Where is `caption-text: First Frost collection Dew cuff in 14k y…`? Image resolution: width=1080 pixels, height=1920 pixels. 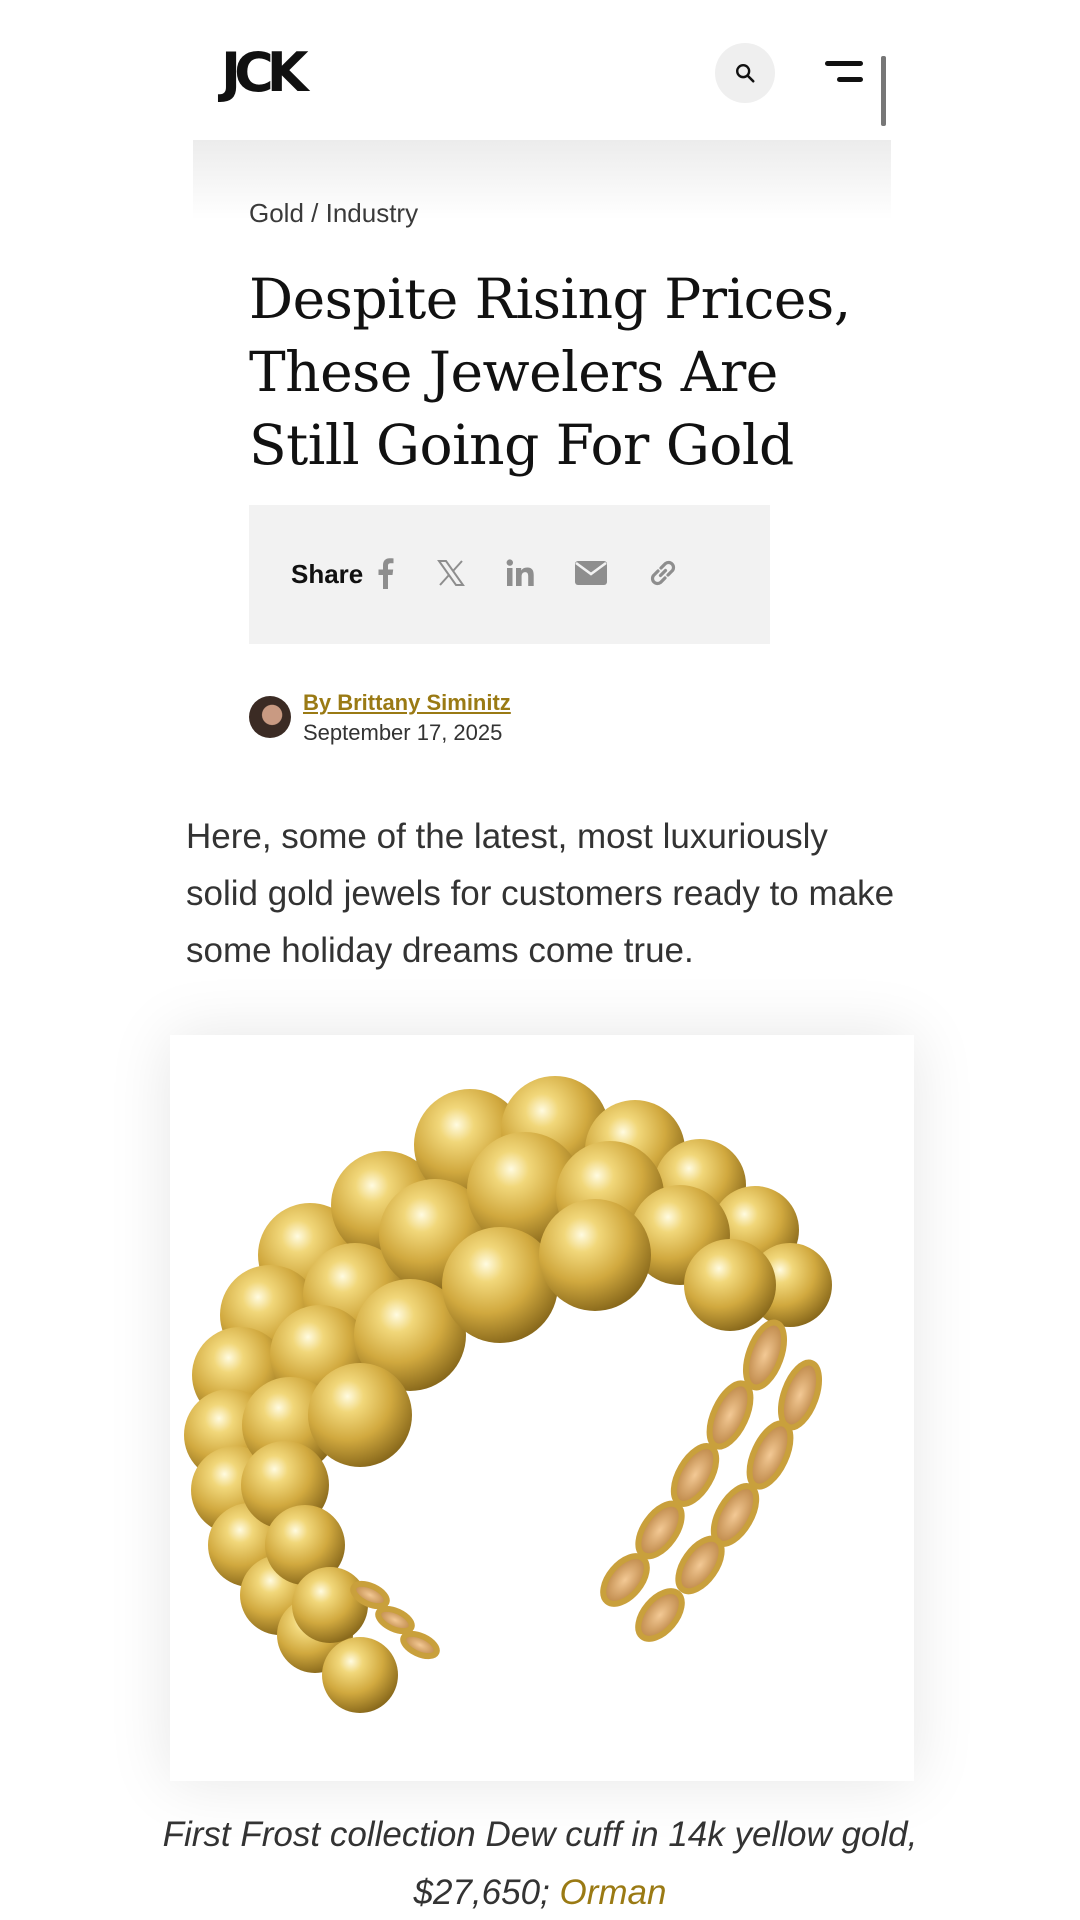 caption-text: First Frost collection Dew cuff in 14k y… is located at coordinates (540, 1863).